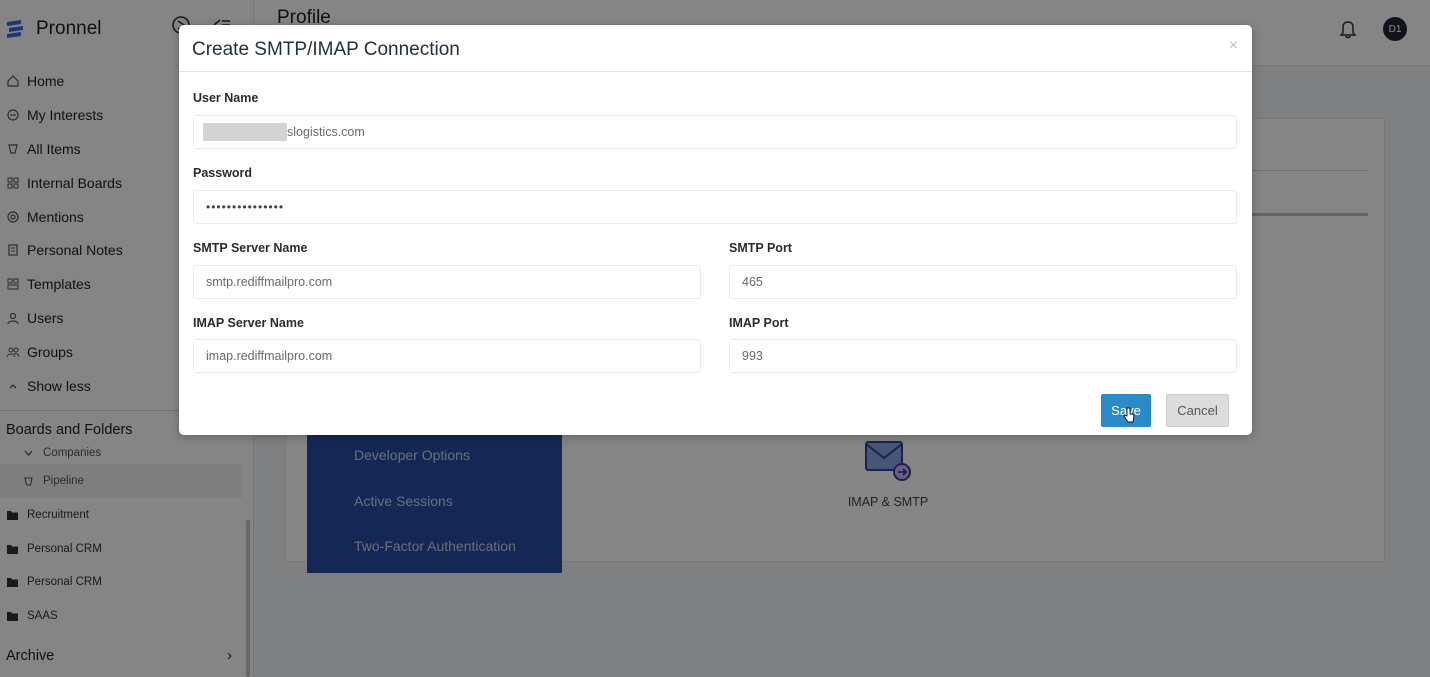 The width and height of the screenshot is (1430, 677). I want to click on smtp-port-field: 465, so click(983, 282).